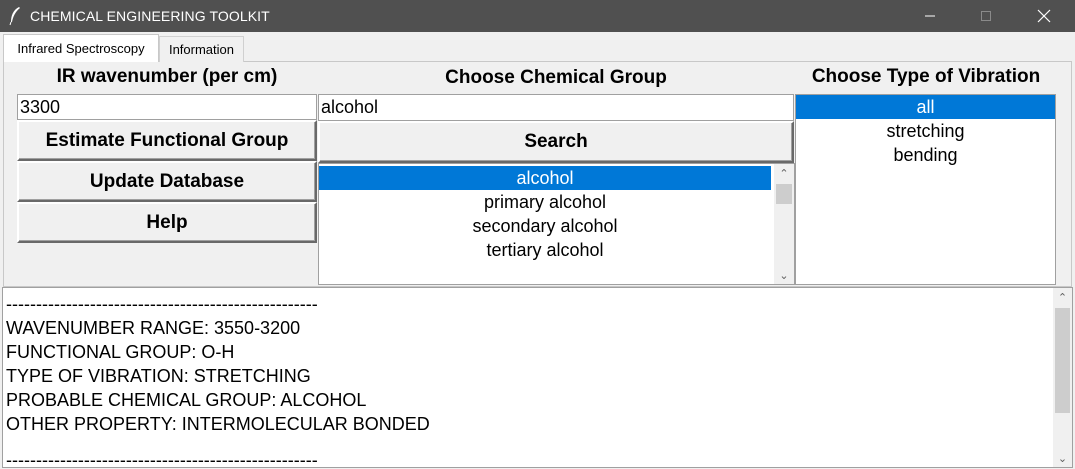  What do you see at coordinates (167, 140) in the screenshot?
I see `estimate-functional-group-button: Estimate Functional Group` at bounding box center [167, 140].